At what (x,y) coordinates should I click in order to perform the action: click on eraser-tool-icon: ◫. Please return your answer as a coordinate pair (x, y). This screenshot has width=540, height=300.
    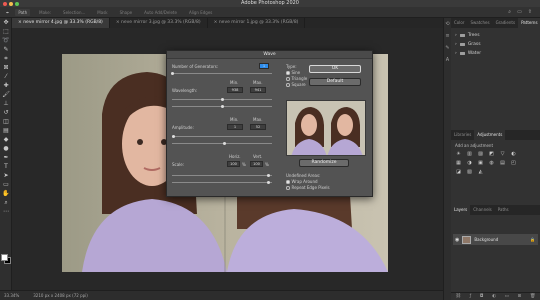
    Looking at the image, I should click on (6, 121).